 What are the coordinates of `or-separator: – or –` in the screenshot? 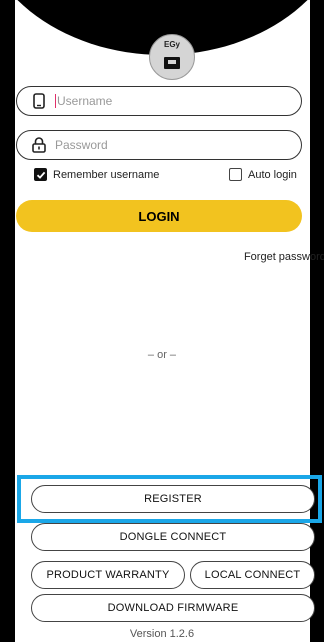 It's located at (162, 355).